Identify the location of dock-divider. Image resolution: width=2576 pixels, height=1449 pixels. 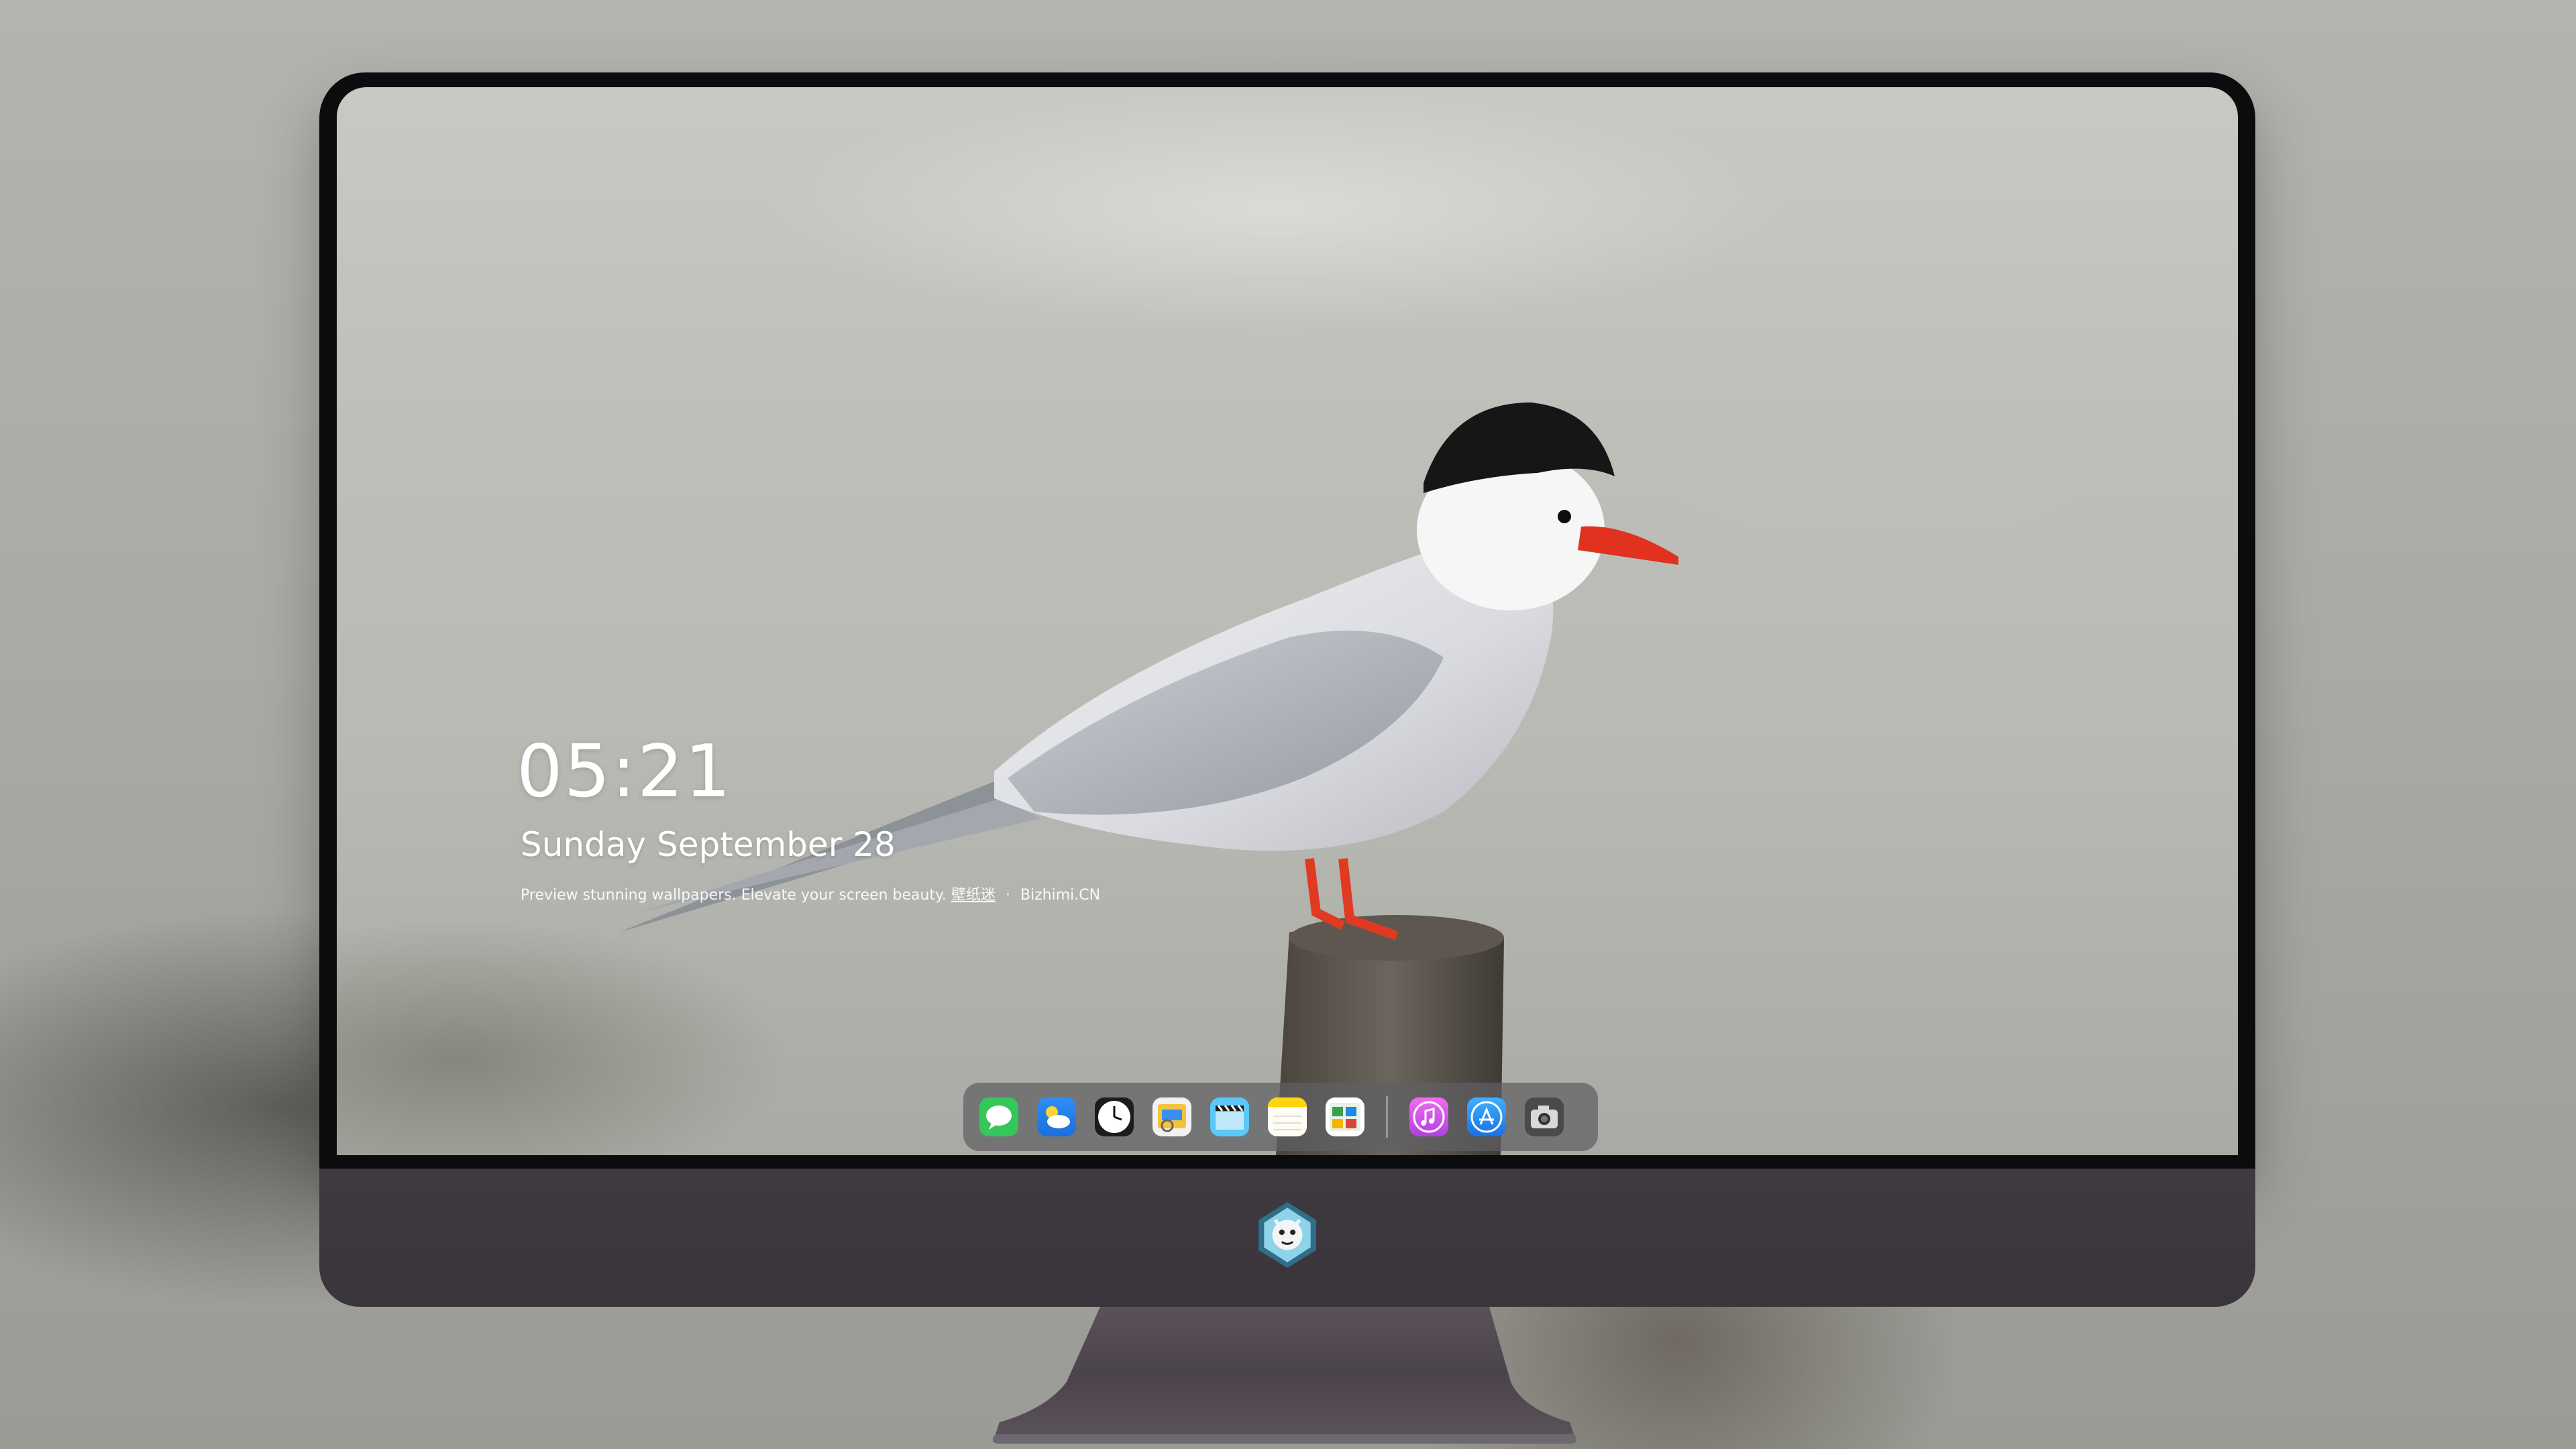
(1387, 1117).